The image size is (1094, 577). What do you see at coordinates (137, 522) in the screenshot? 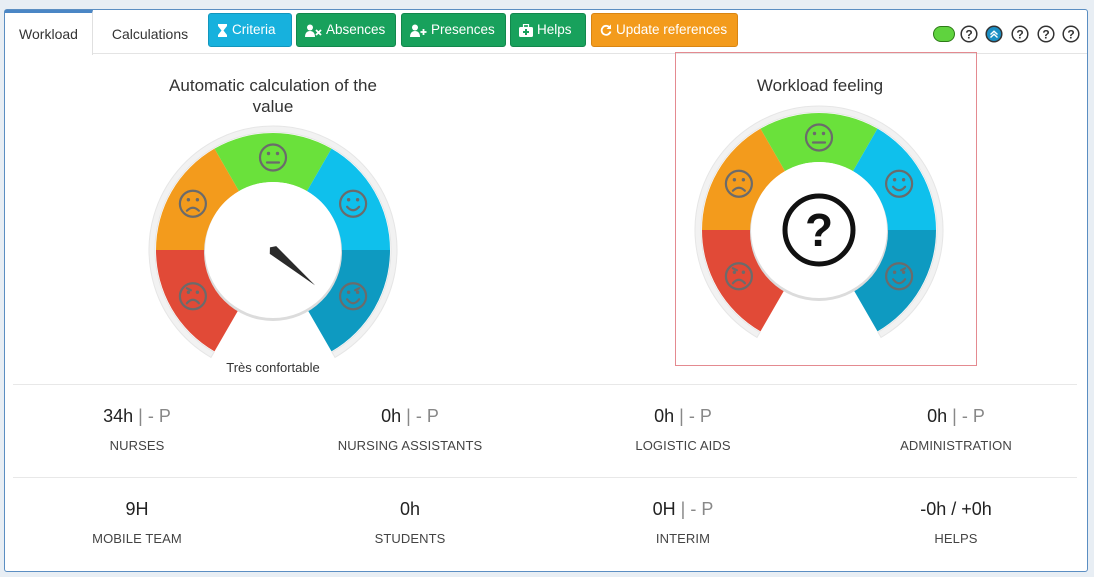
I see `stat-mobile-team: 9H MOBILE TEAM` at bounding box center [137, 522].